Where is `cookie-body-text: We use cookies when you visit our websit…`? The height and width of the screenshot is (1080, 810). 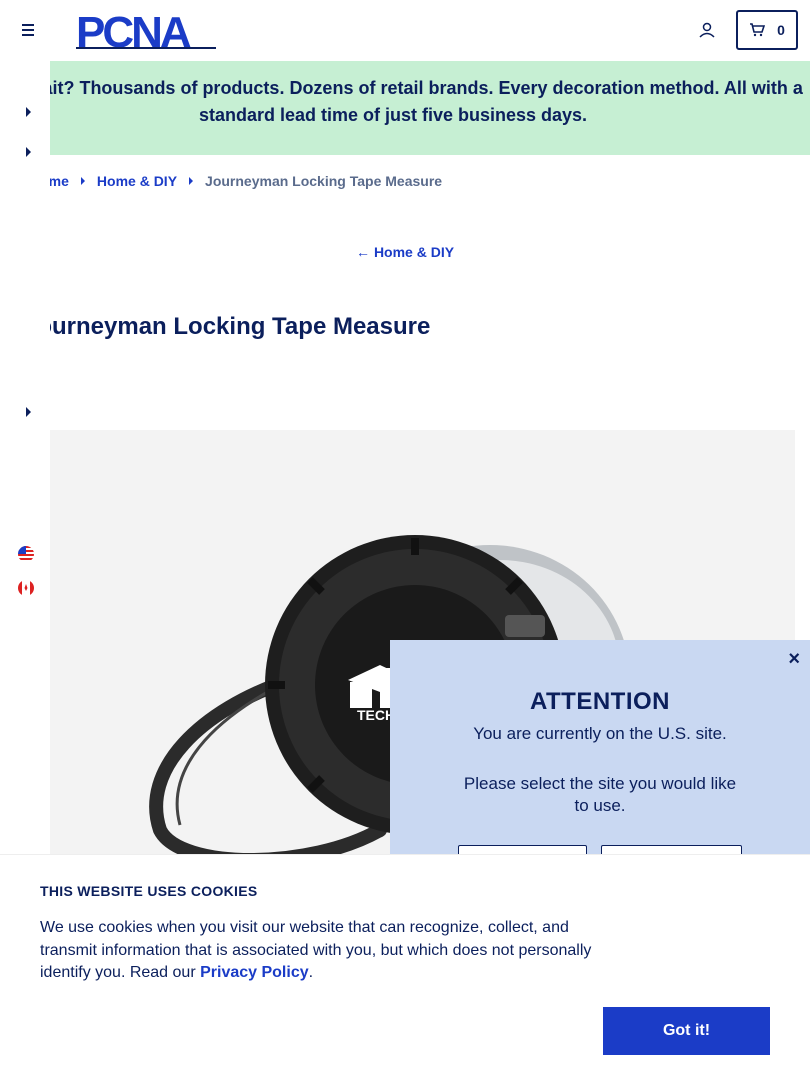 cookie-body-text: We use cookies when you visit our websit… is located at coordinates (316, 950).